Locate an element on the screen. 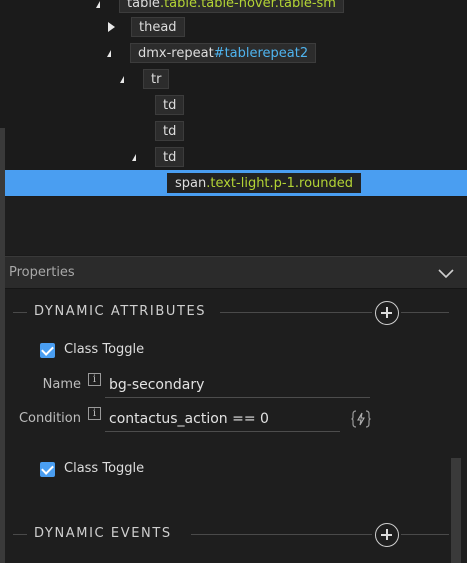 The image size is (467, 563). section-dynamic-events: DYNAMIC EVENTS is located at coordinates (236, 535).